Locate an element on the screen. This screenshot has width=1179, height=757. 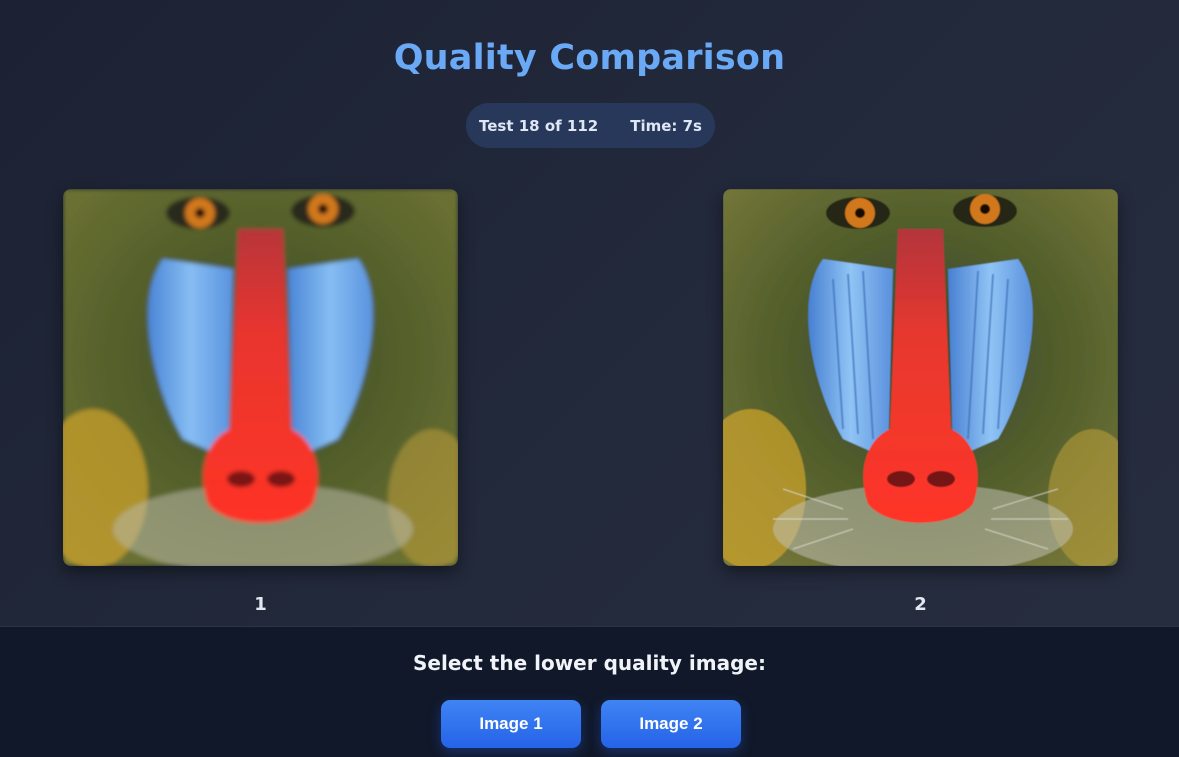
image-2-caption: 2 is located at coordinates (920, 604).